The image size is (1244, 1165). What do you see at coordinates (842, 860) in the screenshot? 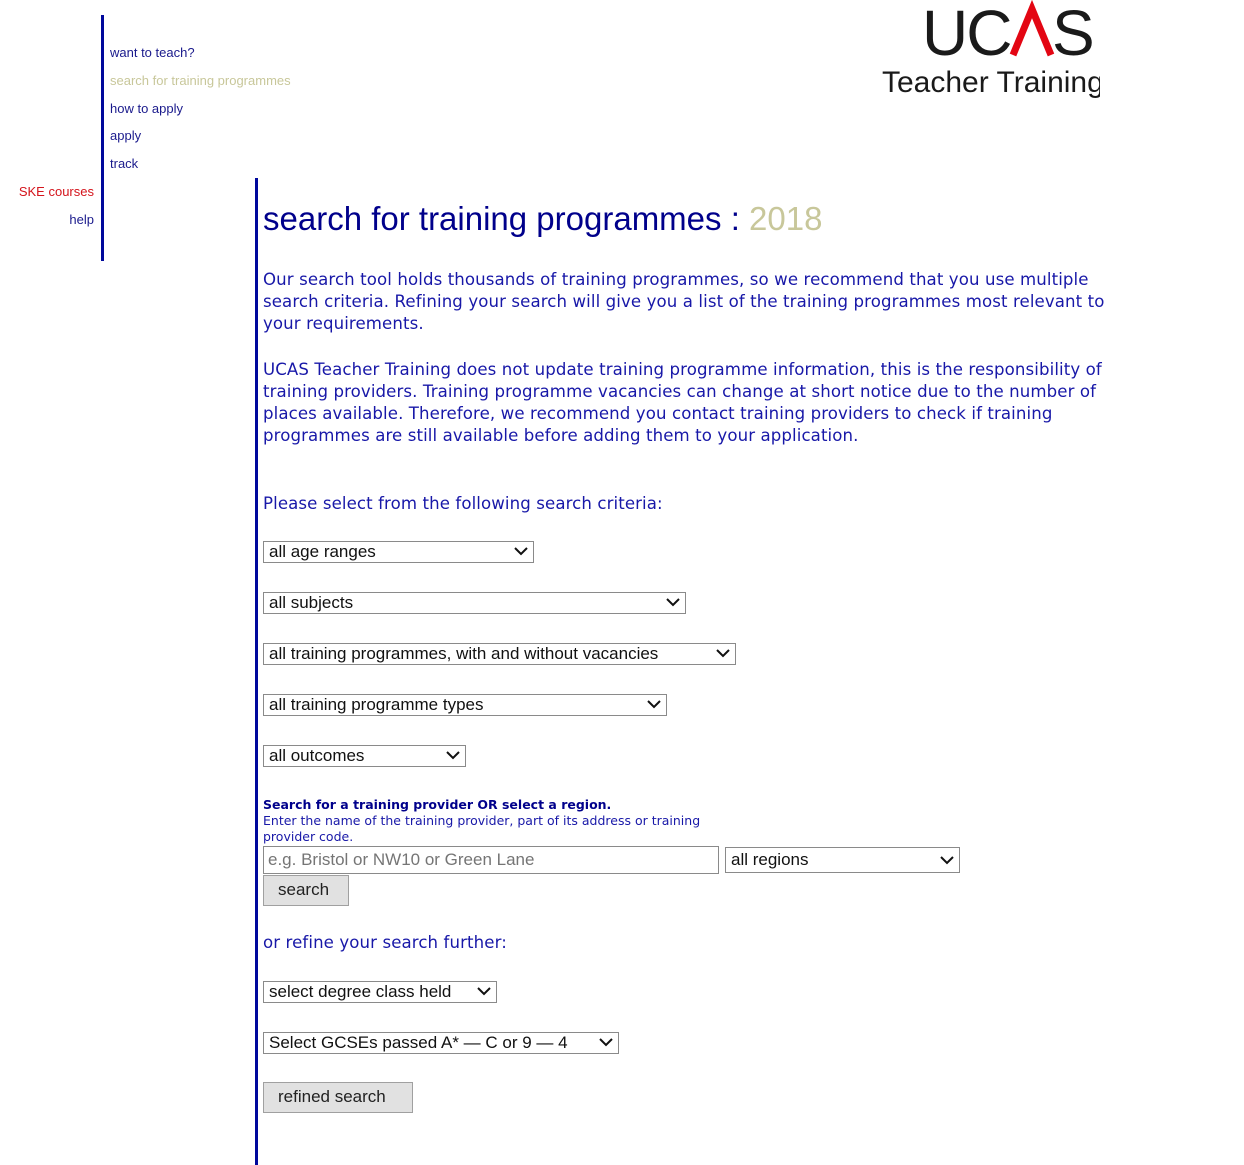
I see `region-select: all regions` at bounding box center [842, 860].